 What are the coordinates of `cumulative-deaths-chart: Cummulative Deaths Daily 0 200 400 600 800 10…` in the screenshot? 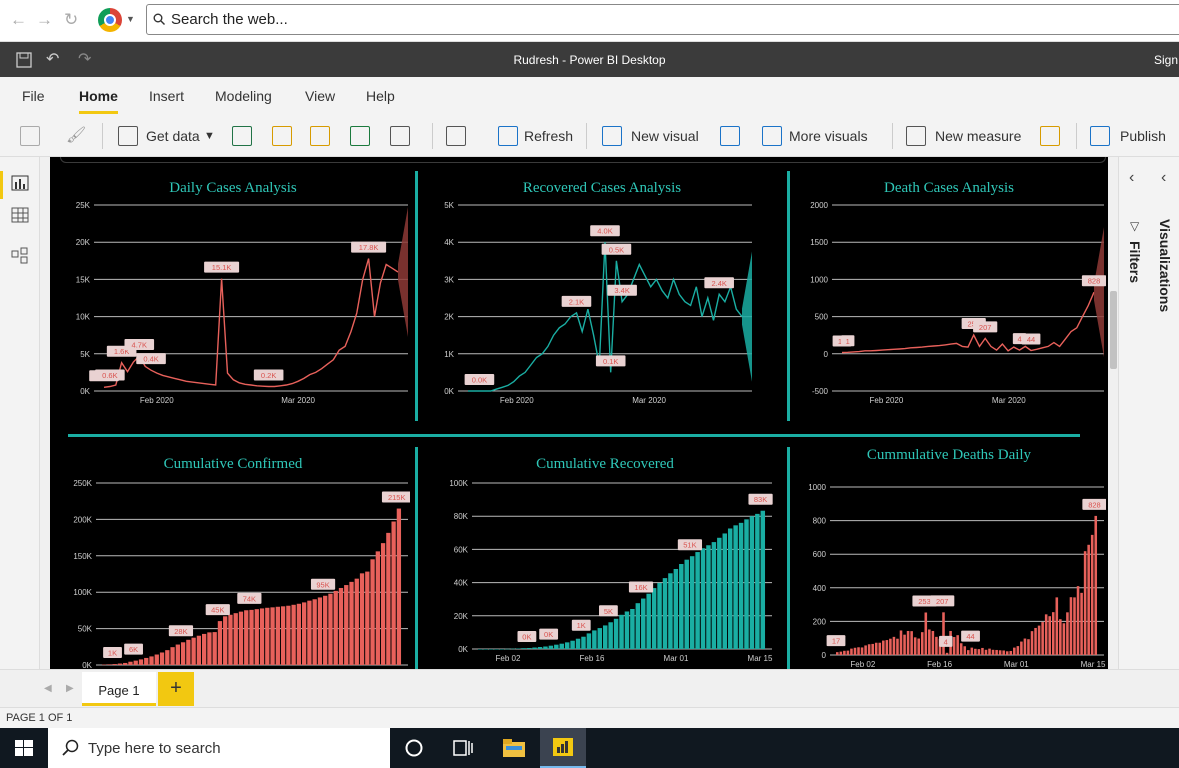 It's located at (949, 556).